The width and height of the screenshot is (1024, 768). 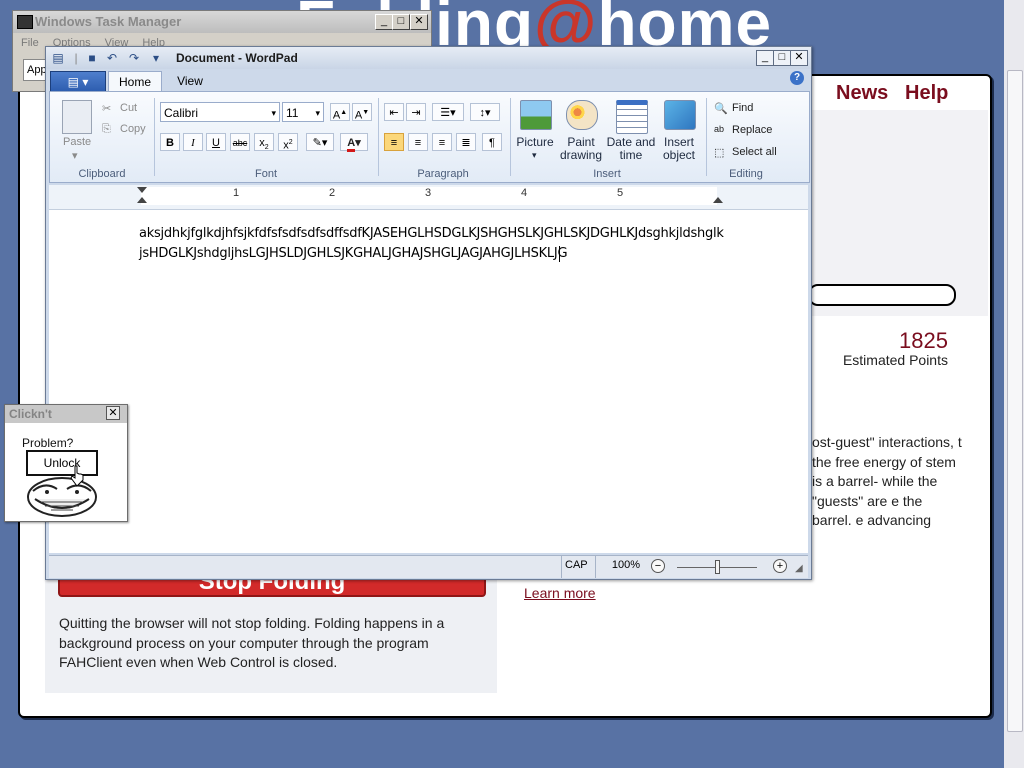 I want to click on decrease-indent-icon: ⇤, so click(x=394, y=112).